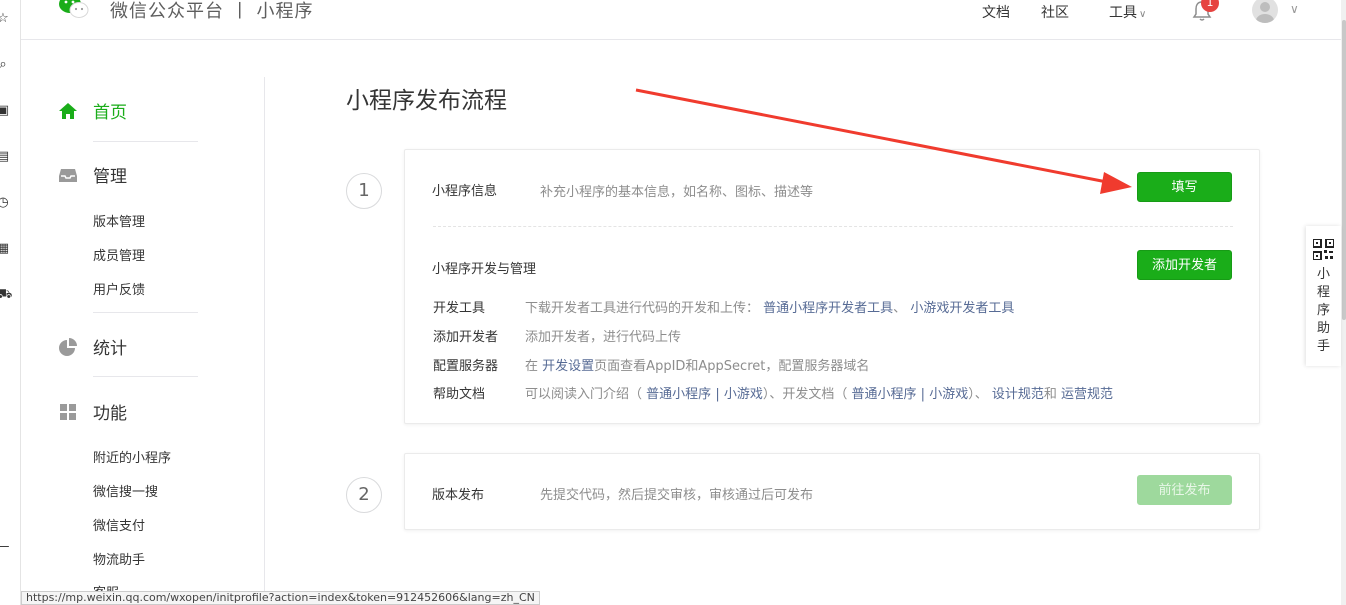 The width and height of the screenshot is (1346, 605). I want to click on sidebar-item-pay: 微信支付, so click(119, 524).